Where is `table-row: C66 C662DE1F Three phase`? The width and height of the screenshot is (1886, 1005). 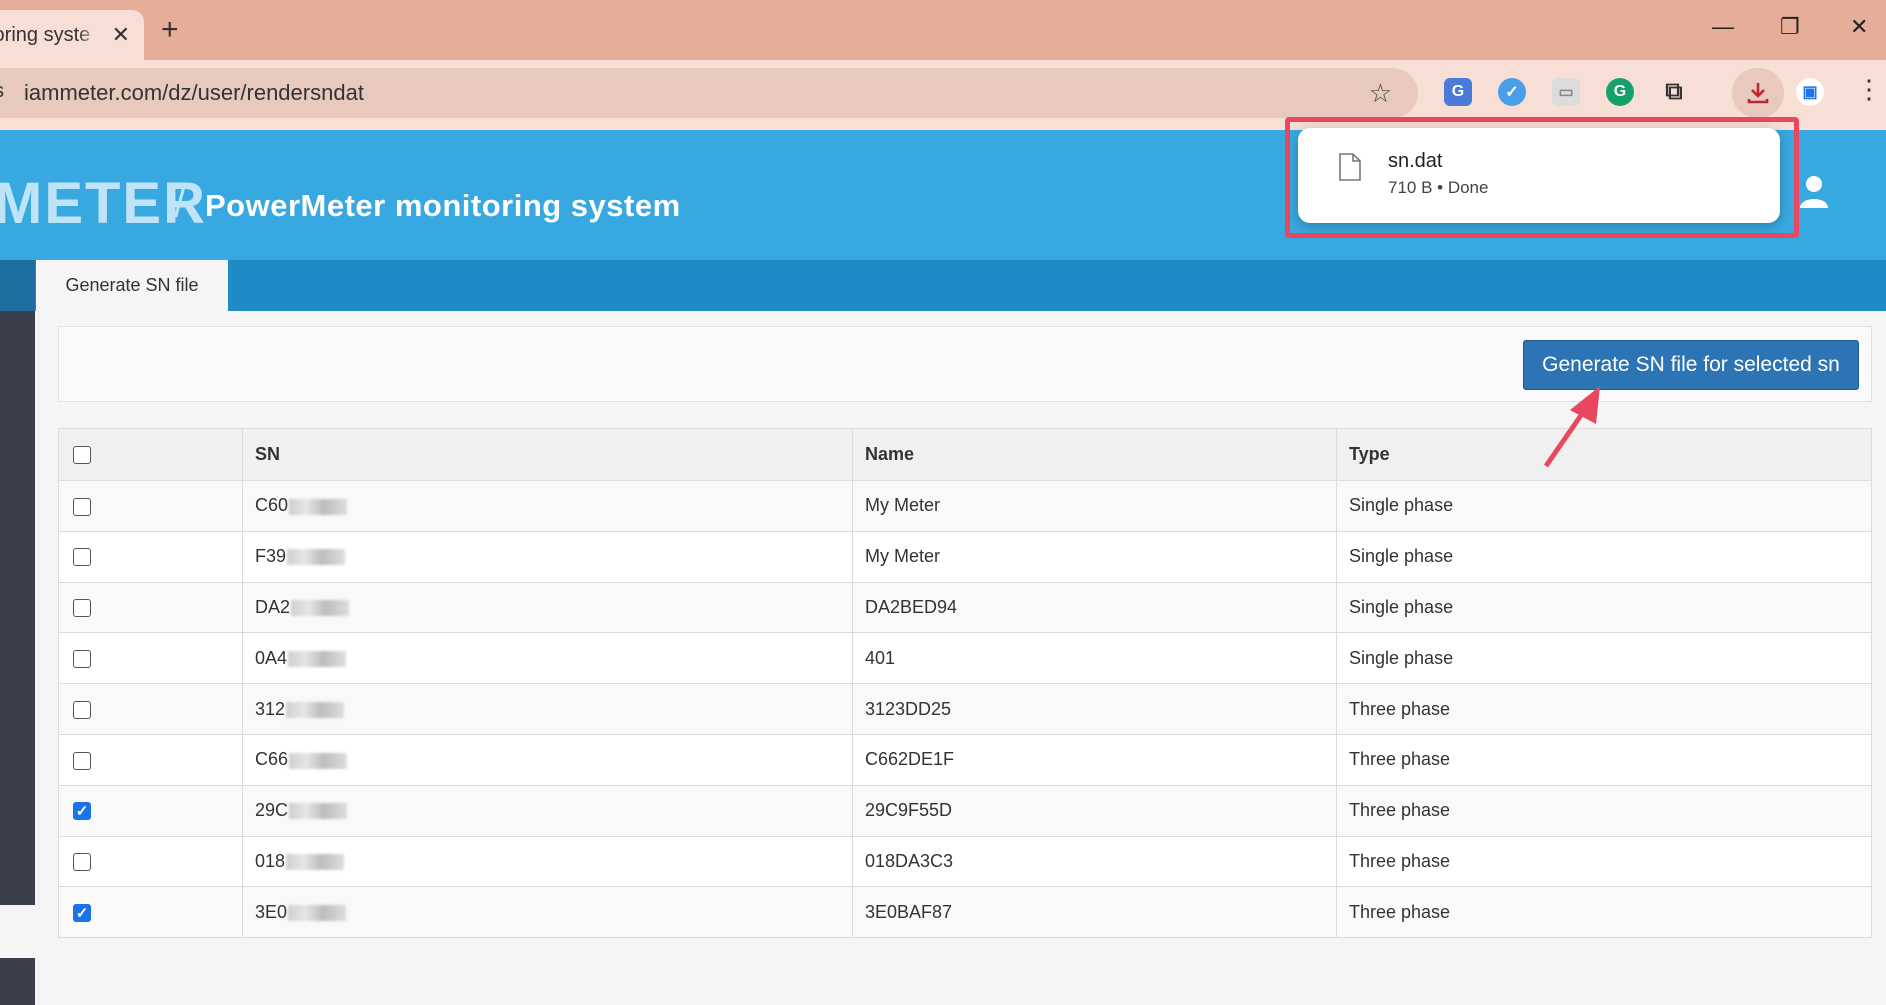
table-row: C66 C662DE1F Three phase is located at coordinates (965, 759).